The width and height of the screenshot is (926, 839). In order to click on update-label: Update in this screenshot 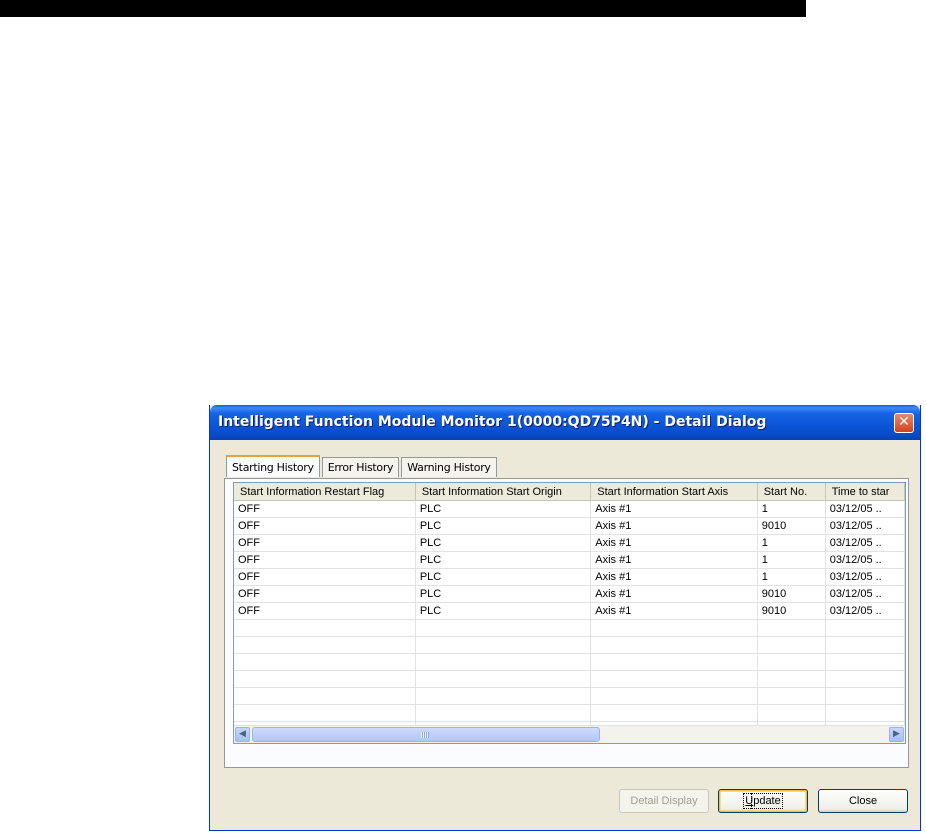, I will do `click(763, 801)`.